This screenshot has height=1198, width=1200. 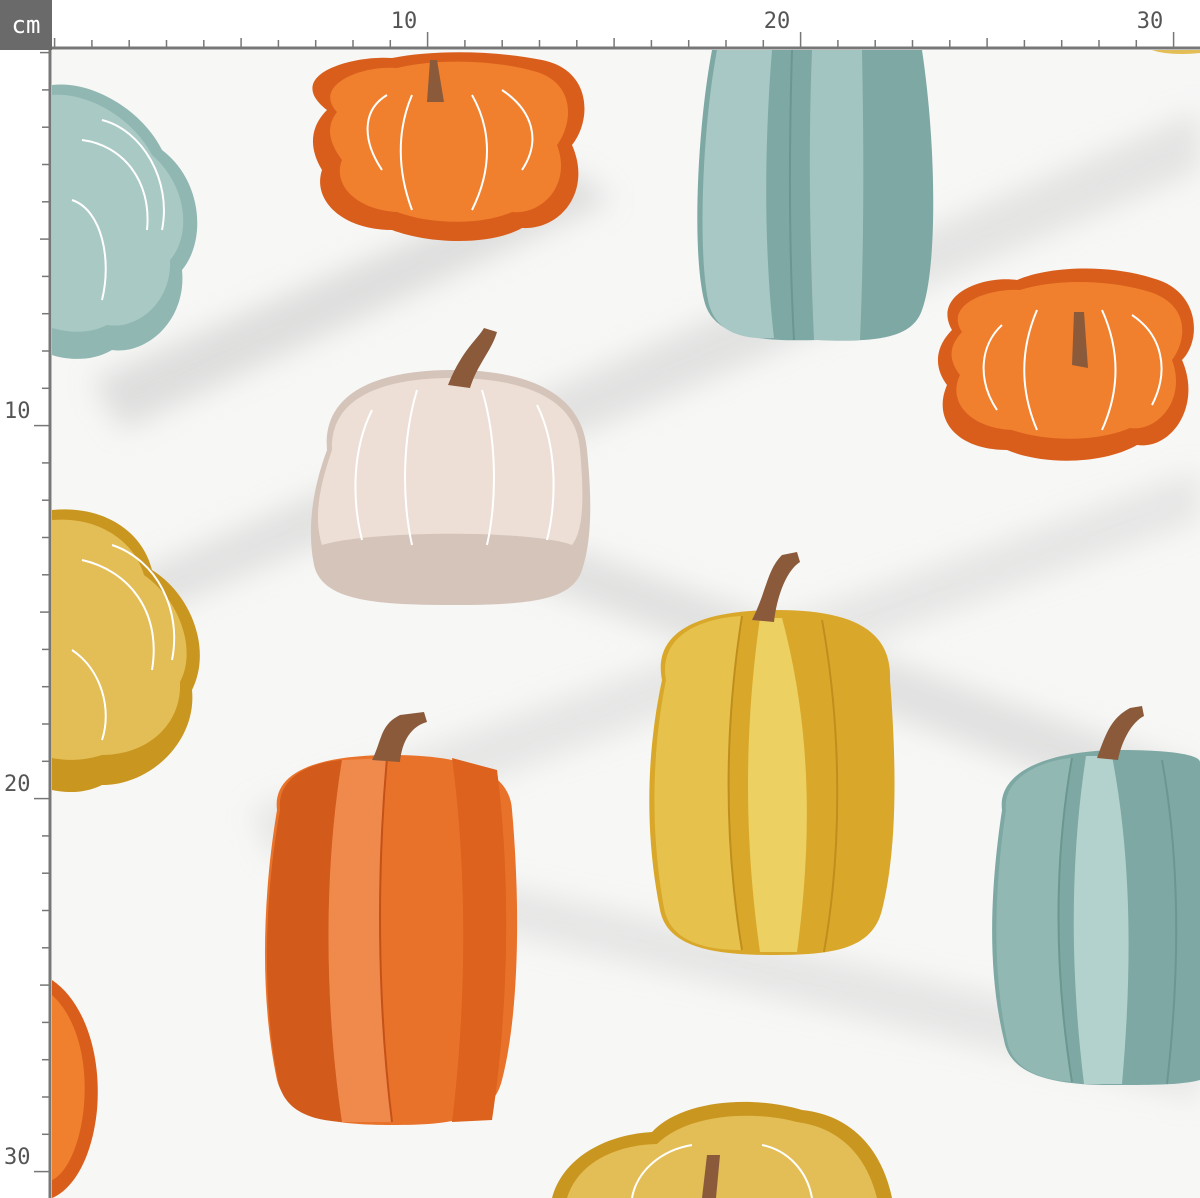 I want to click on left-ruler-label-20: 20, so click(x=17, y=784).